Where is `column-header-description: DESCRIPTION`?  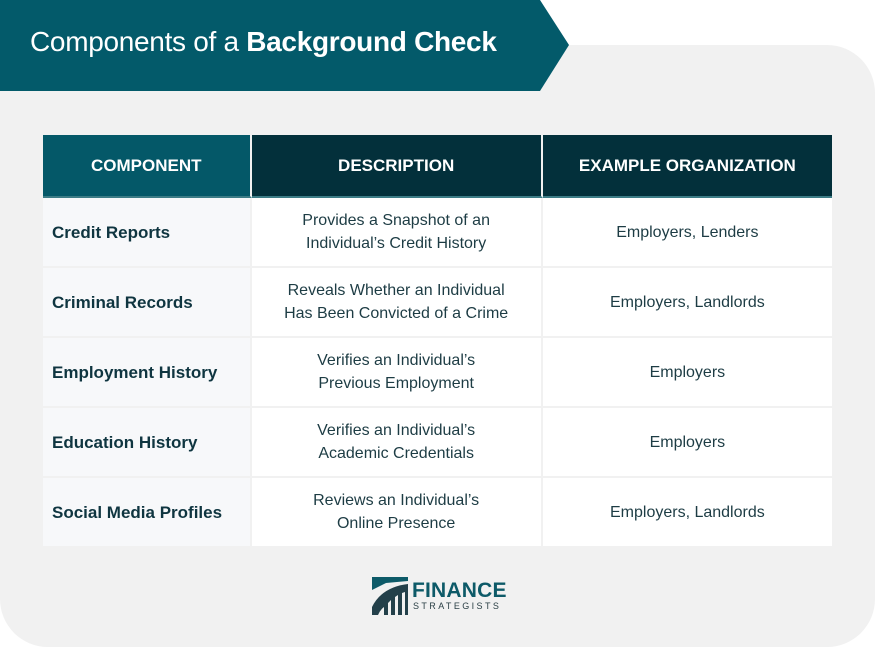 column-header-description: DESCRIPTION is located at coordinates (397, 166).